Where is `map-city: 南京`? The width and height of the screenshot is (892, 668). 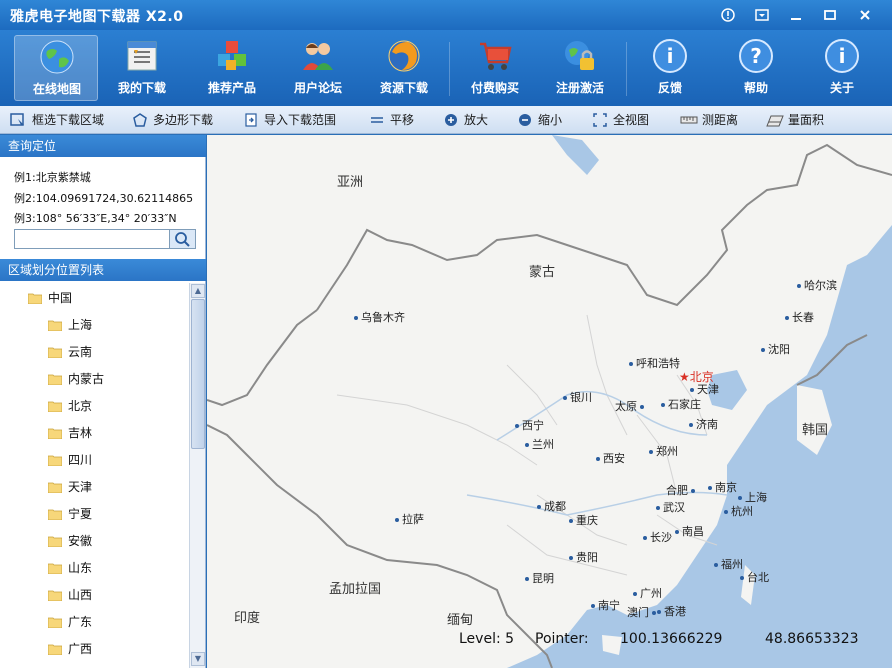 map-city: 南京 is located at coordinates (722, 487).